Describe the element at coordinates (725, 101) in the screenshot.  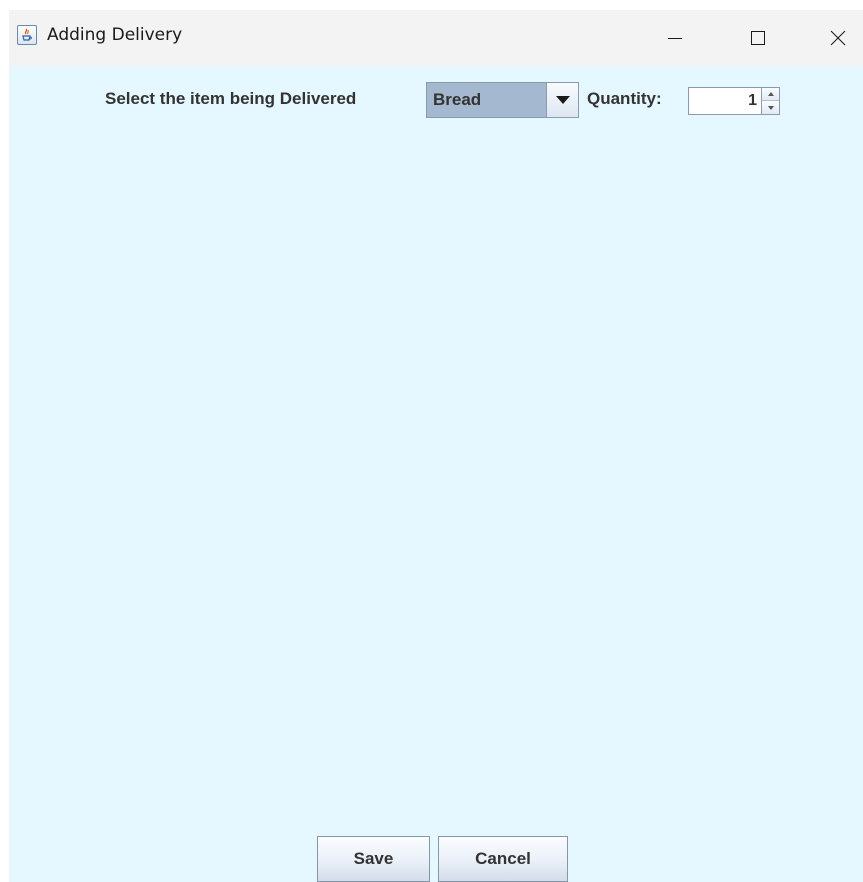
I see `quantity-field: 1` at that location.